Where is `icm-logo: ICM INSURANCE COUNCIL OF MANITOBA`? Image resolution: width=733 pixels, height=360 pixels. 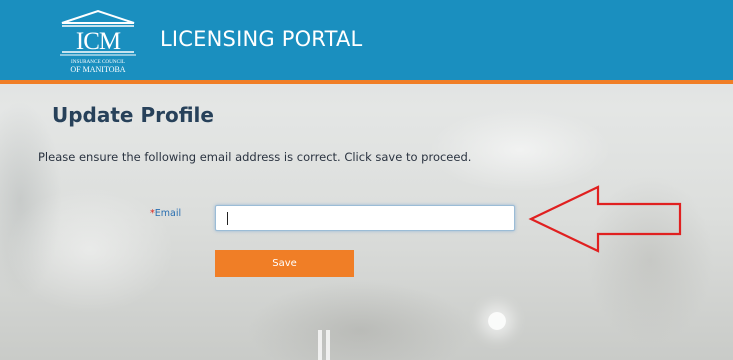 icm-logo: ICM INSURANCE COUNCIL OF MANITOBA is located at coordinates (98, 41).